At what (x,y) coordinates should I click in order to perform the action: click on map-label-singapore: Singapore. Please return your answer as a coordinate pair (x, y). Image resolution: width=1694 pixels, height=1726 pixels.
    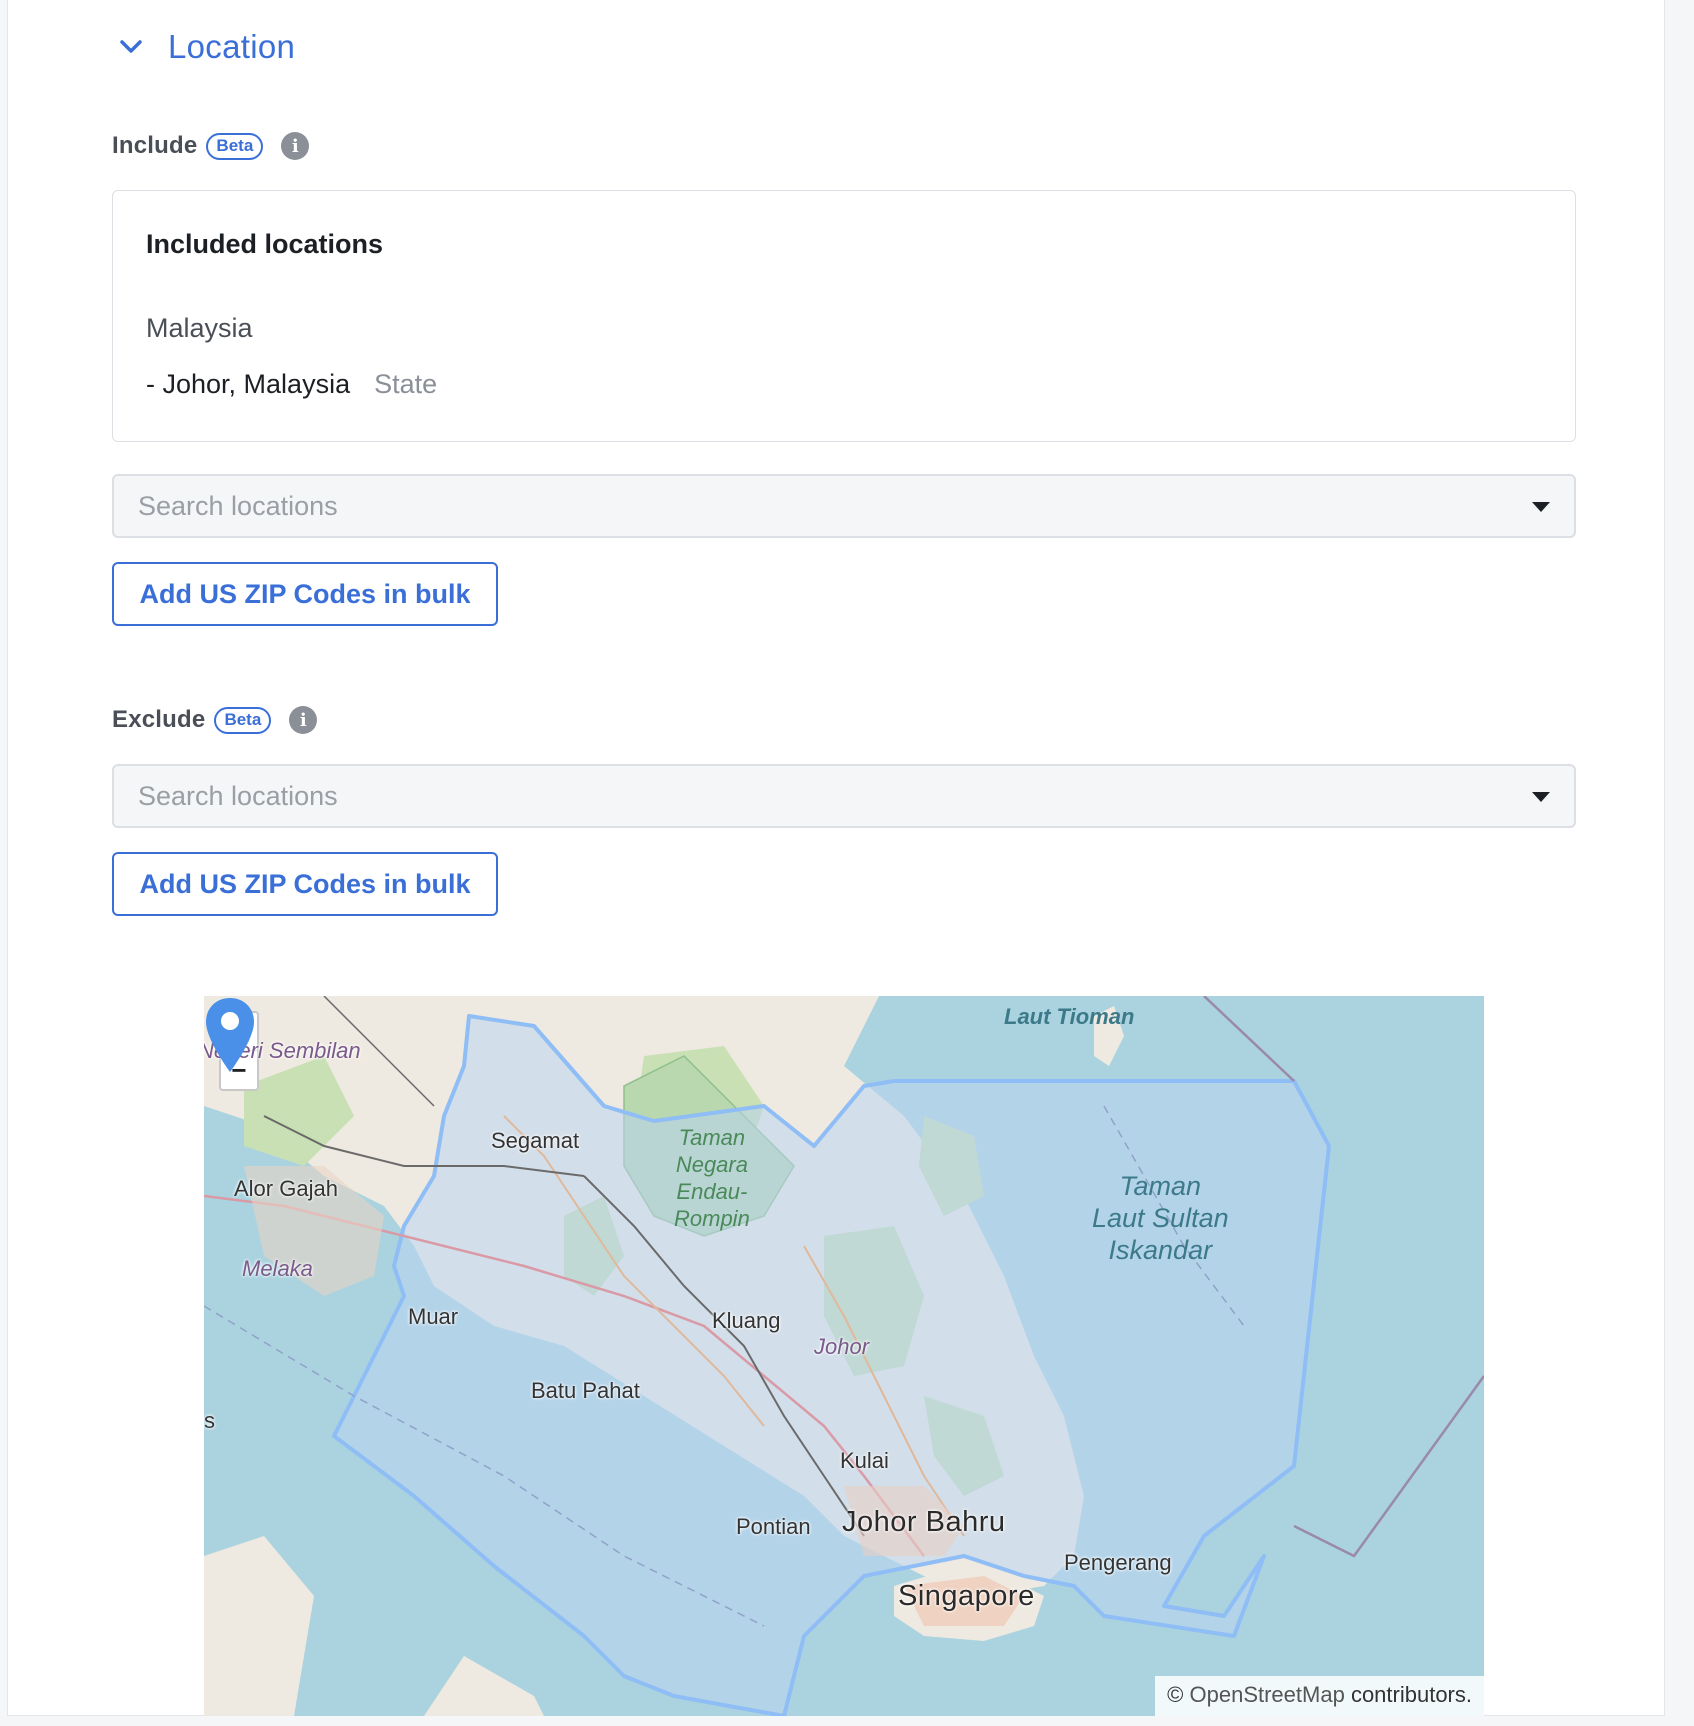
    Looking at the image, I should click on (966, 1596).